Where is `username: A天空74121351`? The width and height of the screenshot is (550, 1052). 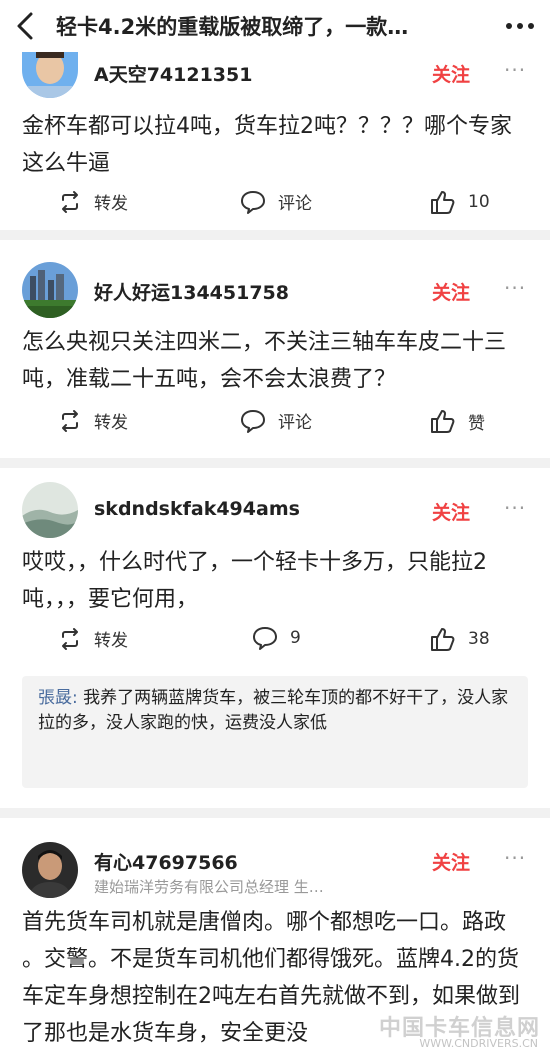 username: A天空74121351 is located at coordinates (173, 73).